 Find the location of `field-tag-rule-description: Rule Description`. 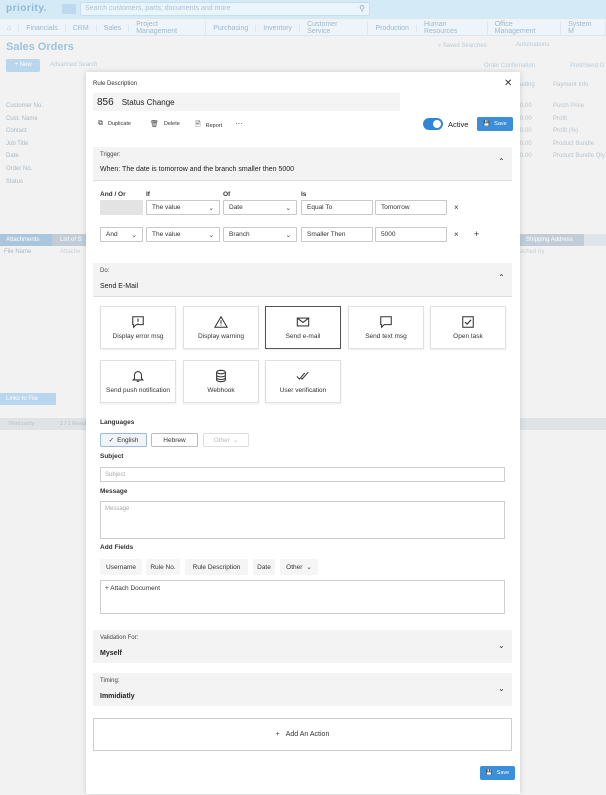

field-tag-rule-description: Rule Description is located at coordinates (216, 567).